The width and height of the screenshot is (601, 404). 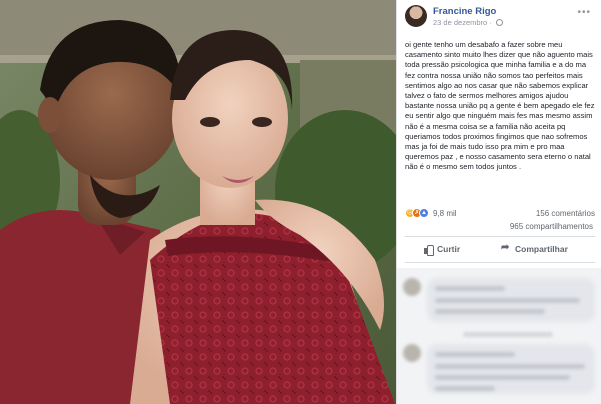 I want to click on reaction-count: 9,8 mil, so click(x=445, y=213).